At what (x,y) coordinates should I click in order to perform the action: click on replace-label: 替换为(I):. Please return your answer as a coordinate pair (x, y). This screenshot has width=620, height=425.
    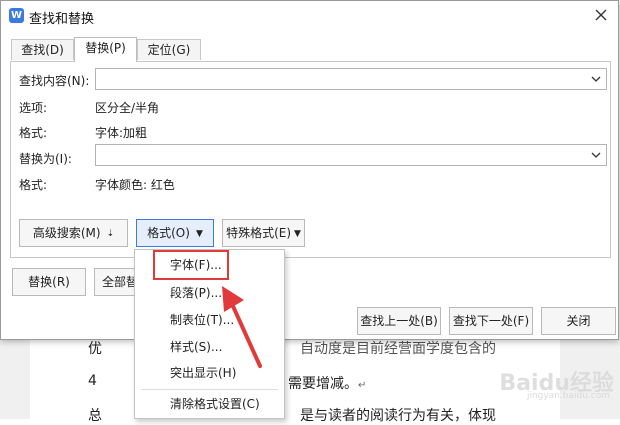
    Looking at the image, I should click on (45, 159).